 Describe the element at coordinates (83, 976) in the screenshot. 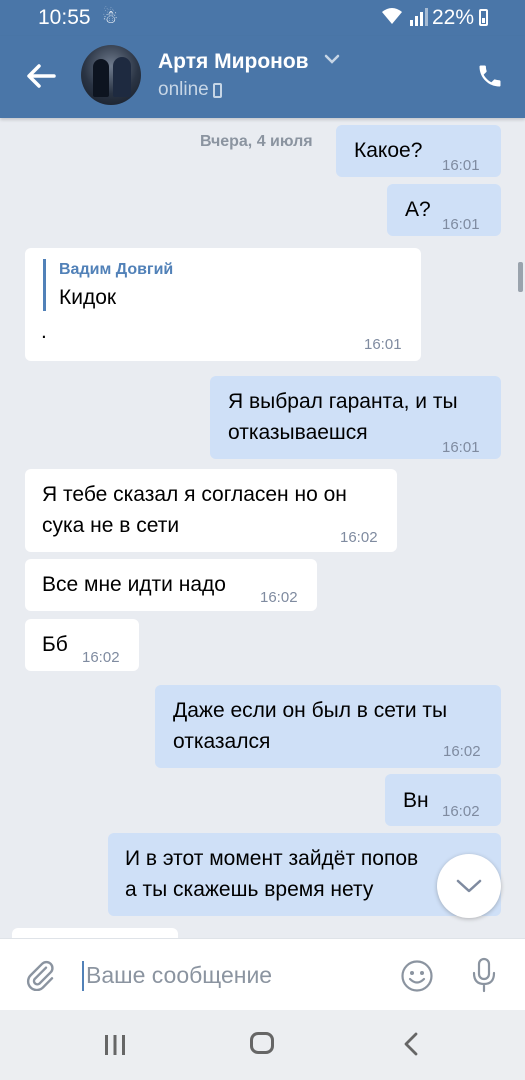

I see `text-cursor` at that location.